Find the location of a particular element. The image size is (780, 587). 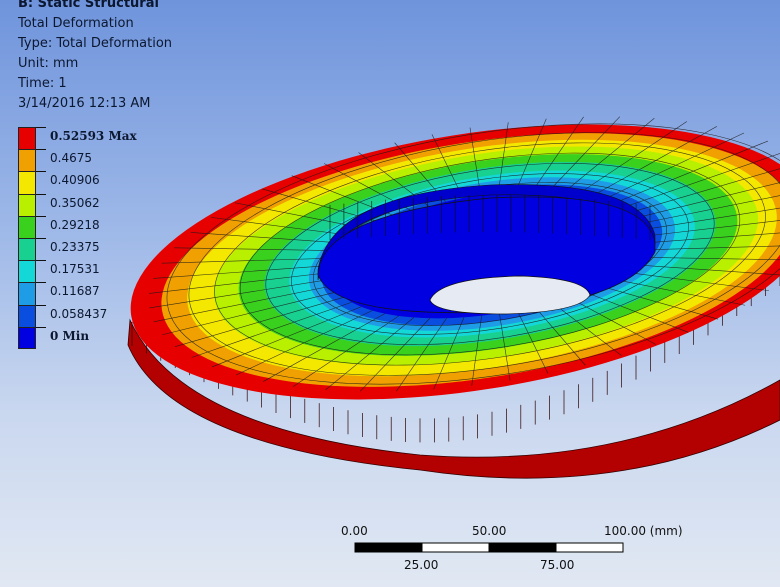

scale-bottom-label: 75.00 is located at coordinates (557, 565).